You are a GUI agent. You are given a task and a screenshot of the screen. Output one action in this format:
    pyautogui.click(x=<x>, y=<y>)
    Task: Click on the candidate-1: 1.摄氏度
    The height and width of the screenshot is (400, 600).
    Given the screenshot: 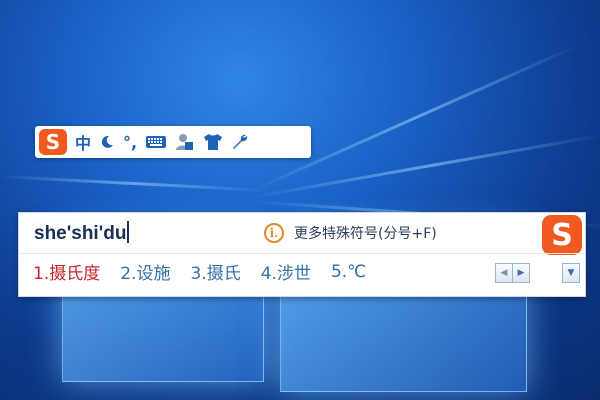 What is the action you would take?
    pyautogui.click(x=66, y=271)
    